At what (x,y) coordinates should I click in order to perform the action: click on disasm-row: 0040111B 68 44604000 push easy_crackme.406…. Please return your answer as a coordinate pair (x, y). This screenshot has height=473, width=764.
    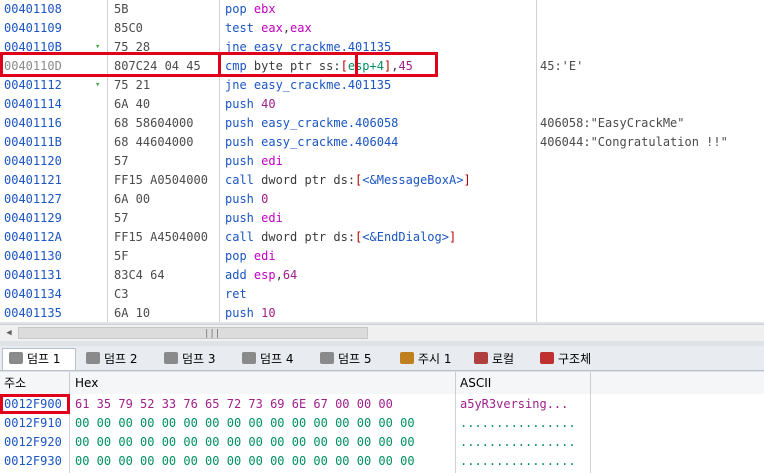
    Looking at the image, I should click on (382, 142).